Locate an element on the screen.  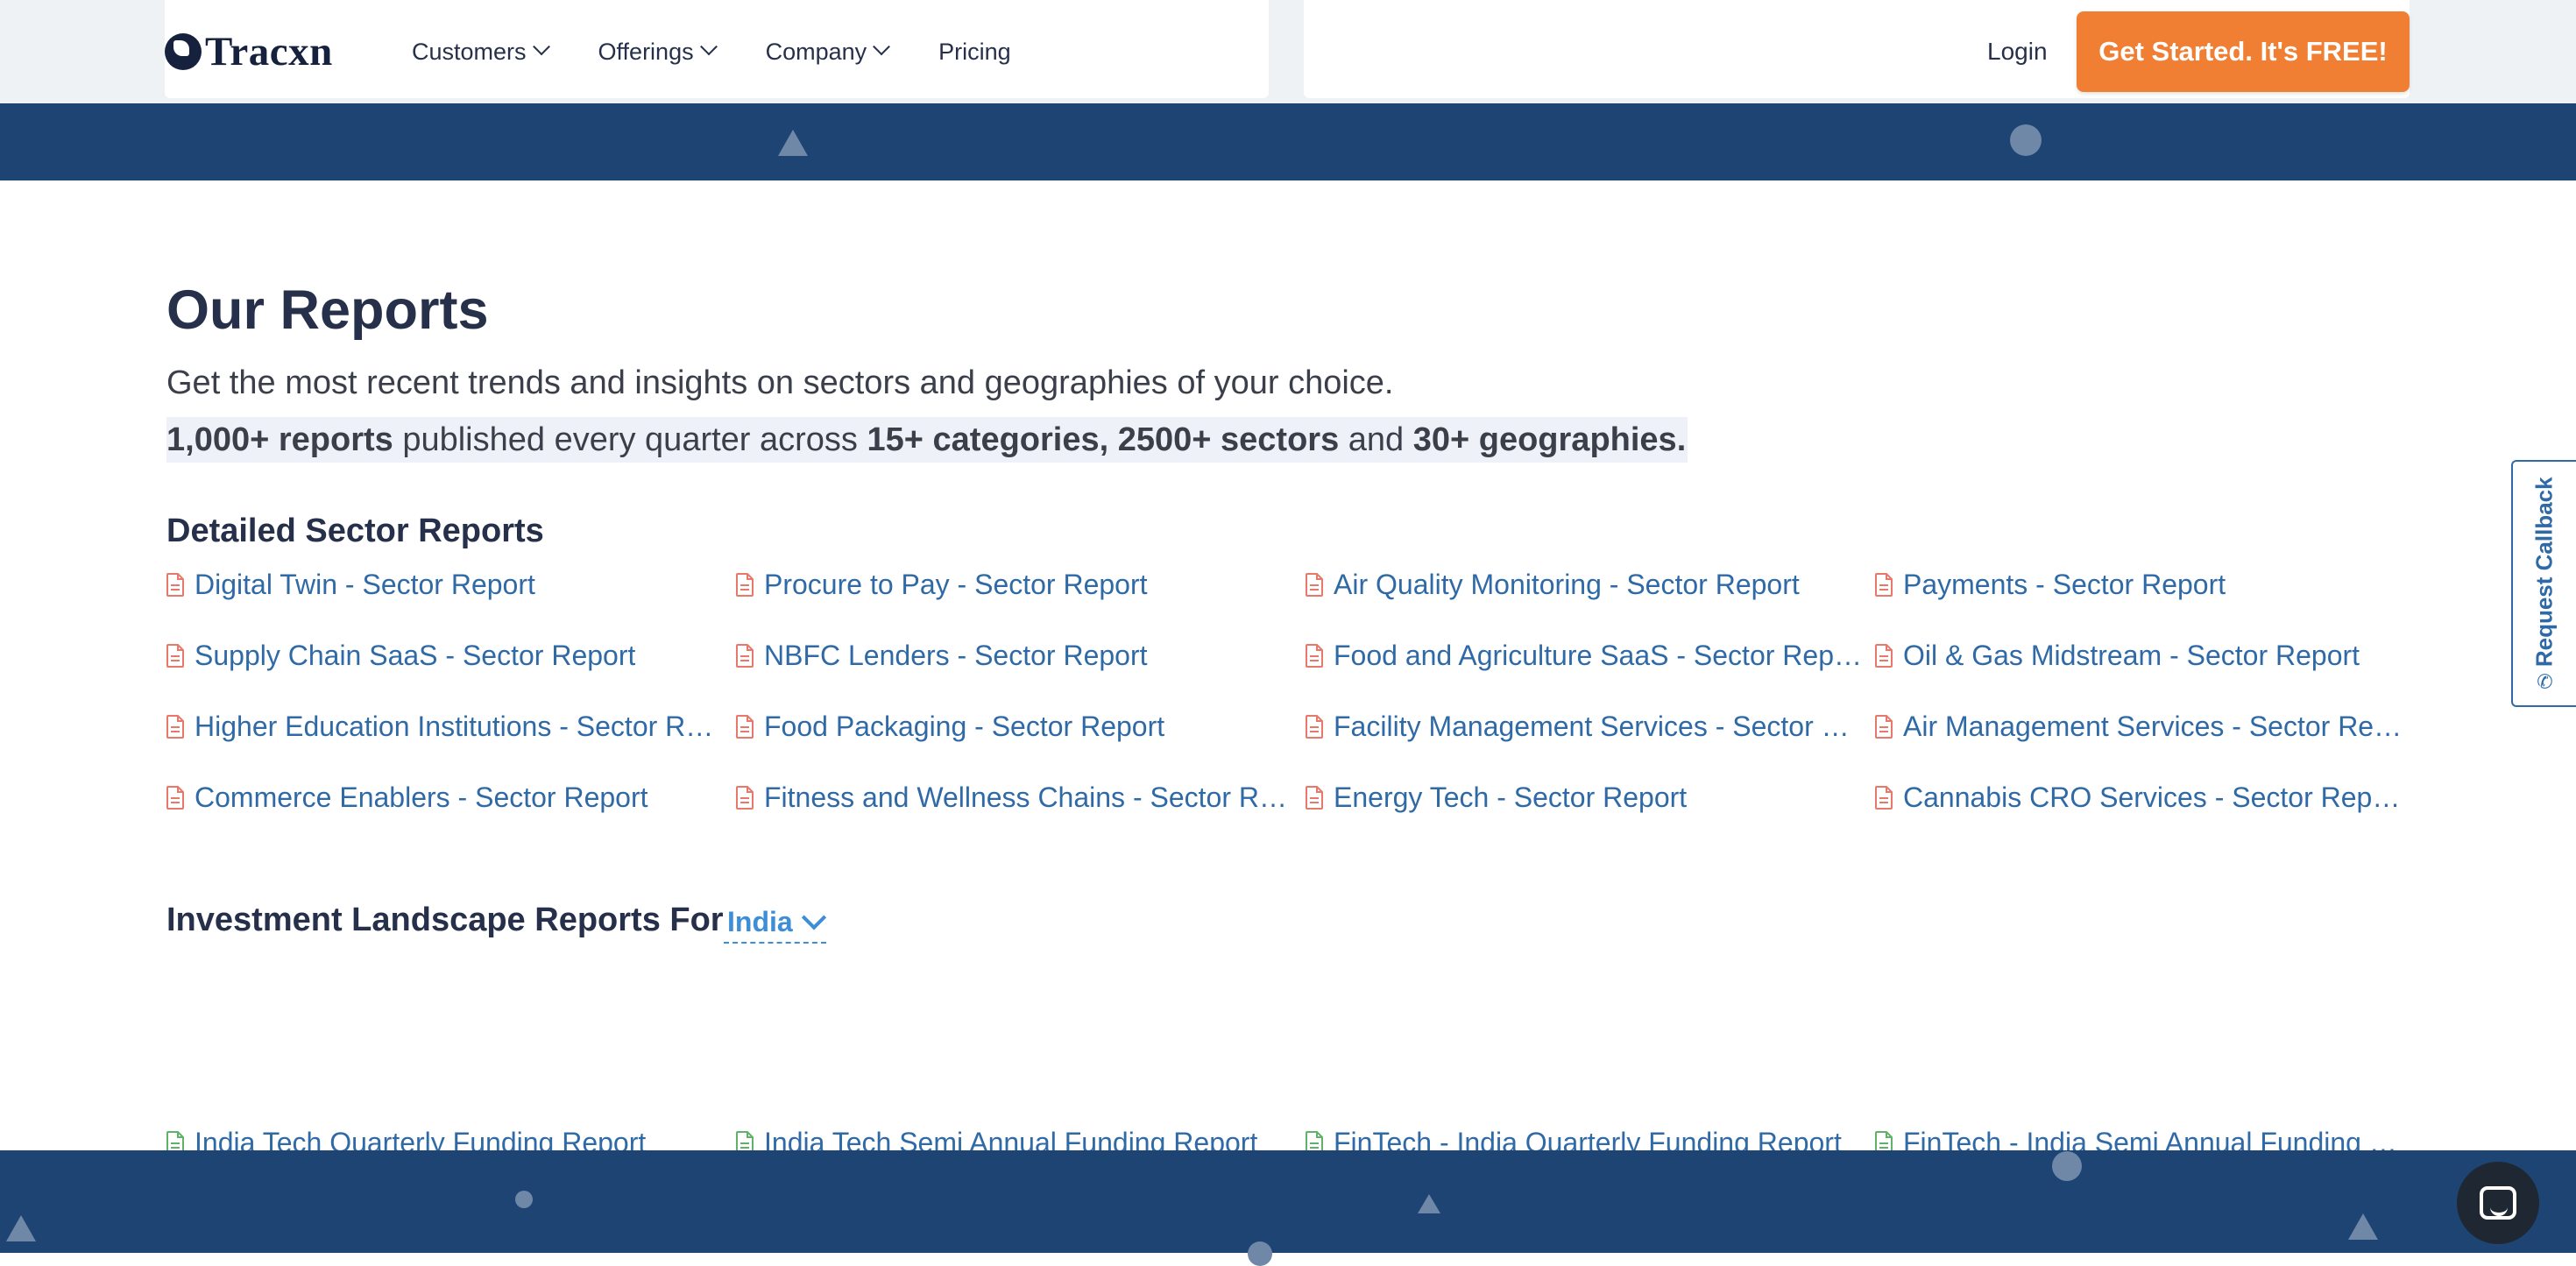
geography-select: India is located at coordinates (775, 924).